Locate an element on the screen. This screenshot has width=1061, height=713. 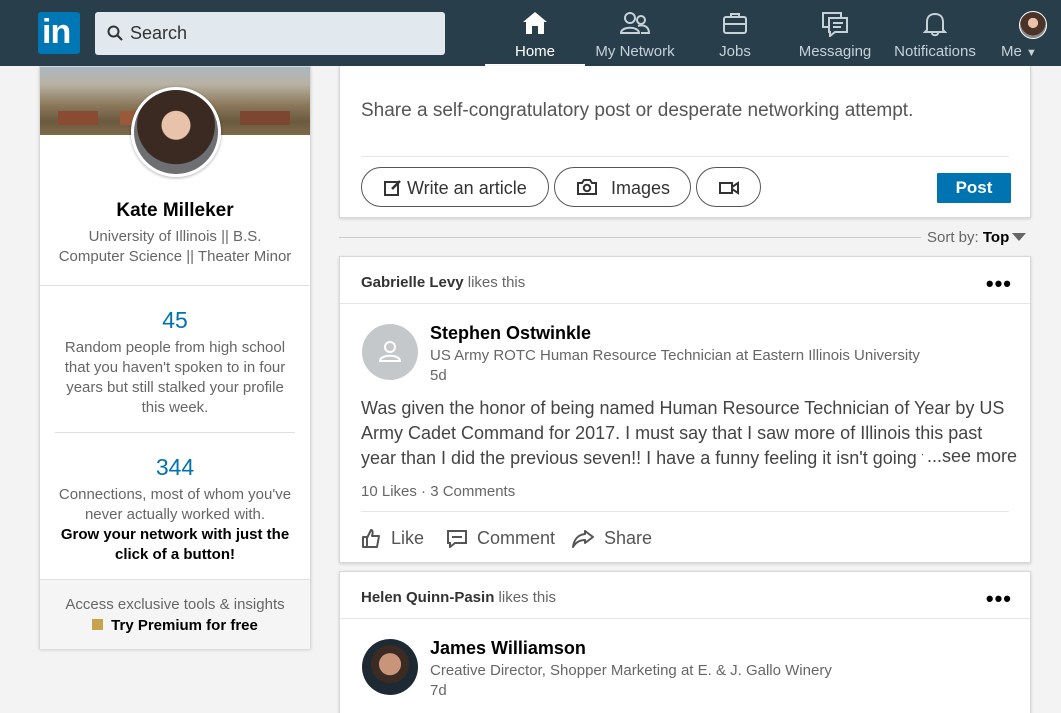
nav-jobs: Jobs is located at coordinates (735, 33).